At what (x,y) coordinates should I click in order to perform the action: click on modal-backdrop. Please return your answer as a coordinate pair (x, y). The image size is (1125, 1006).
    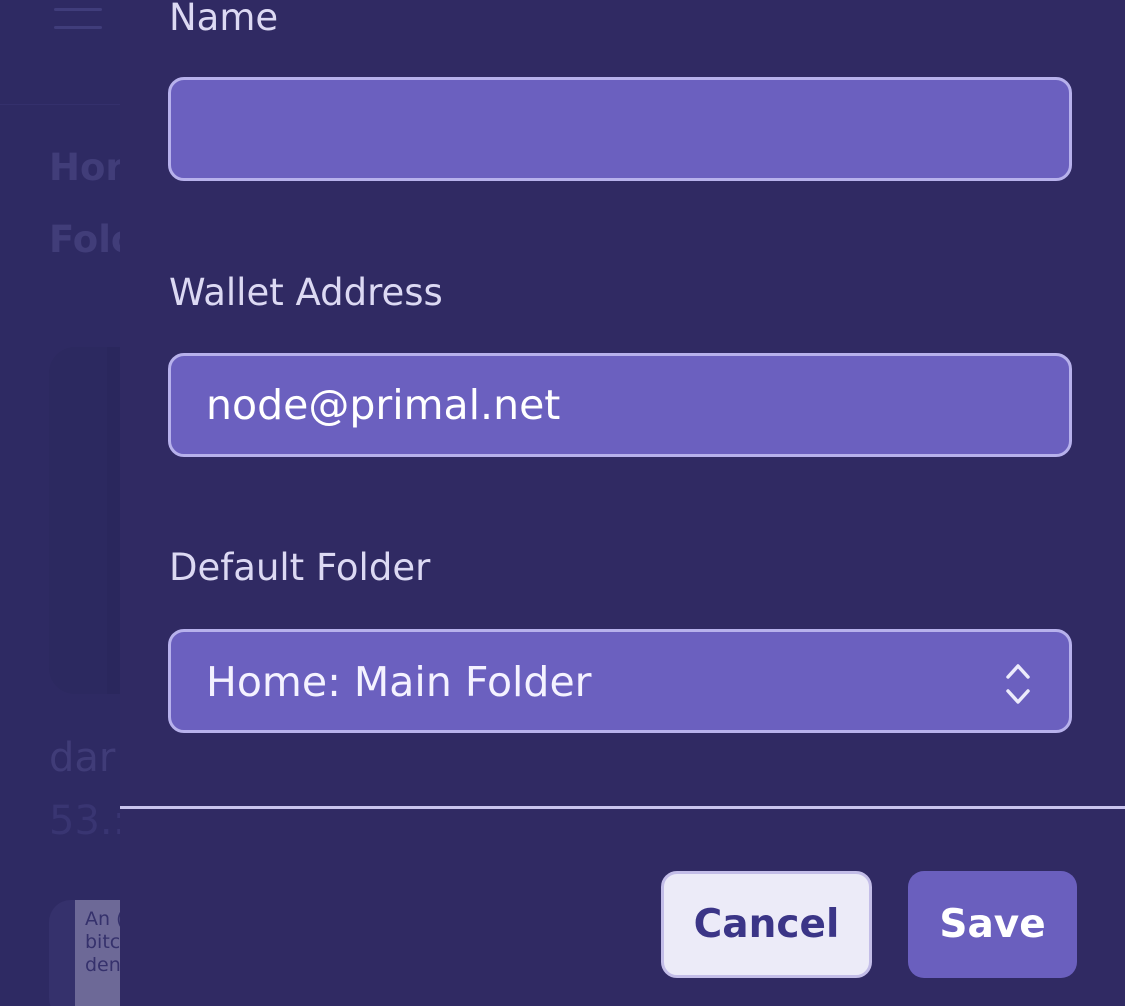
    Looking at the image, I should click on (60, 503).